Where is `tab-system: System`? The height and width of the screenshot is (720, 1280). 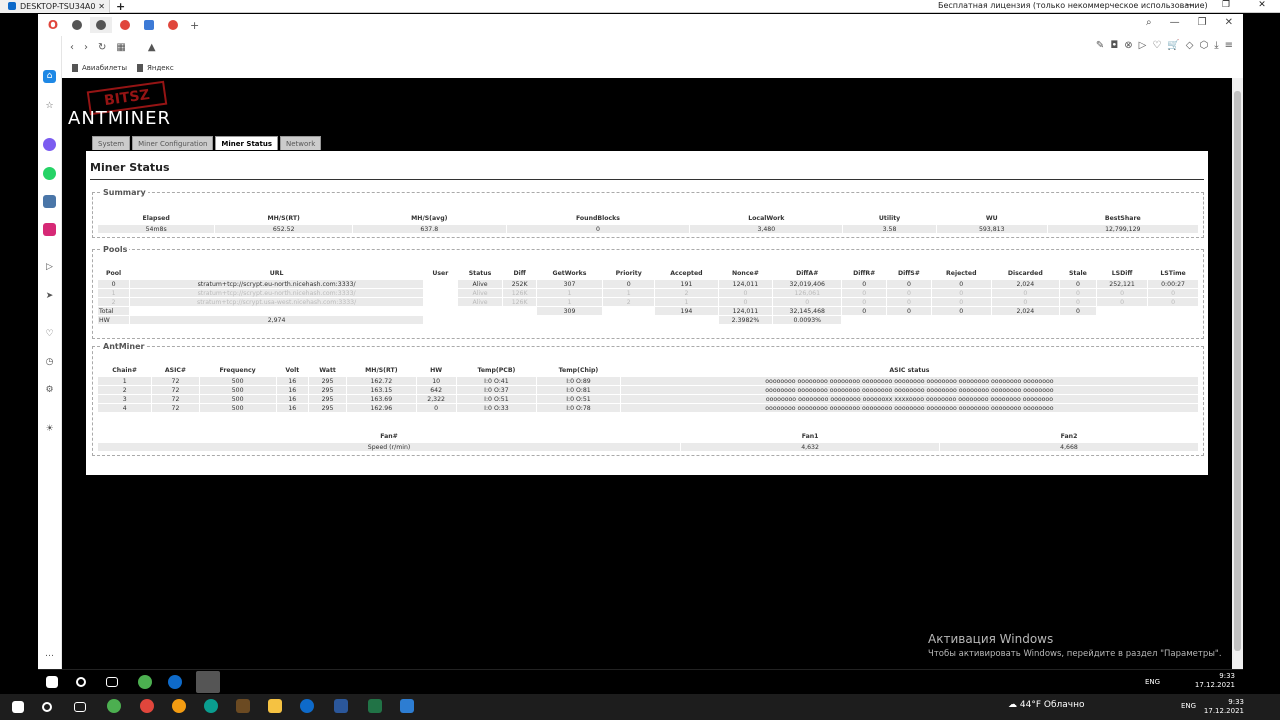 tab-system: System is located at coordinates (111, 143).